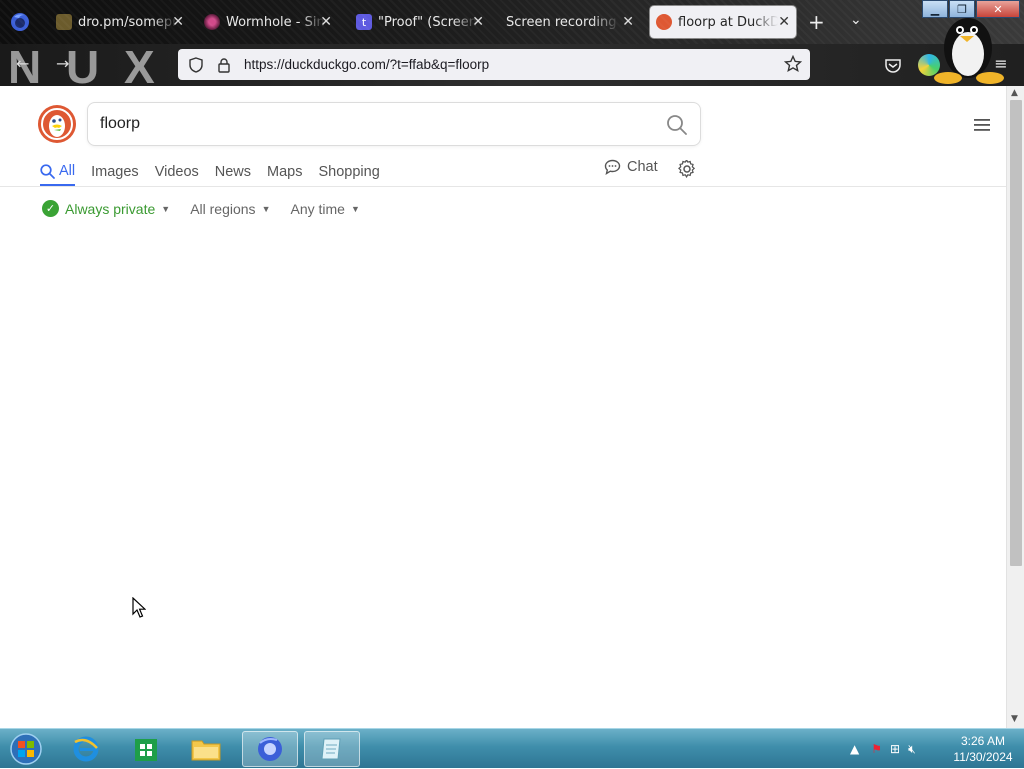 This screenshot has width=1024, height=769. Describe the element at coordinates (856, 20) in the screenshot. I see `list-all-tabs-icon: ⌄` at that location.